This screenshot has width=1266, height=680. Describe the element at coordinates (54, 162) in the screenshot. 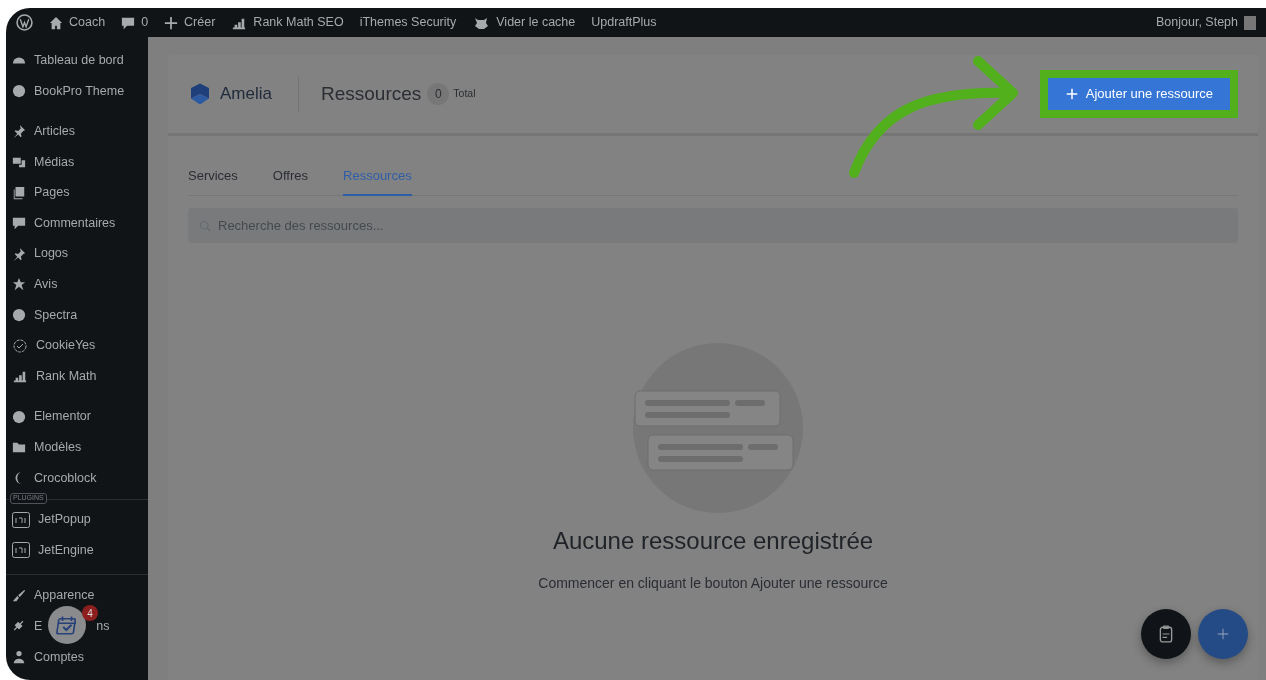

I see `menu-item: Médias` at that location.